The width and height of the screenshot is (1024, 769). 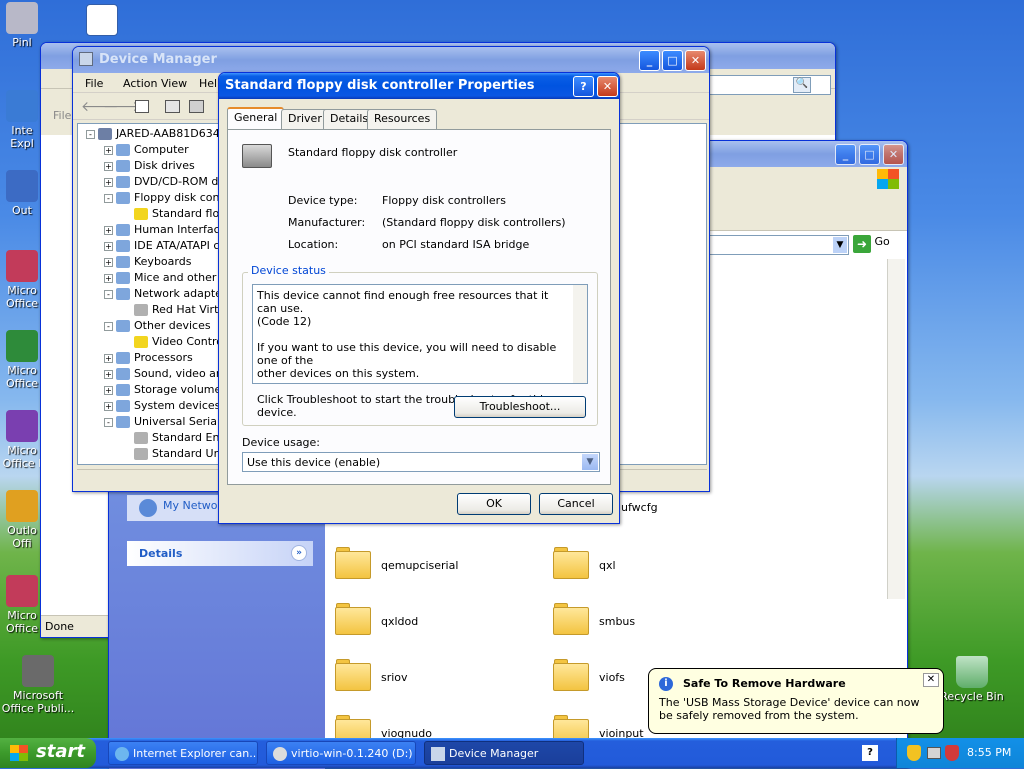 I want to click on device-manager-title-bar: Device Manager, so click(x=391, y=60).